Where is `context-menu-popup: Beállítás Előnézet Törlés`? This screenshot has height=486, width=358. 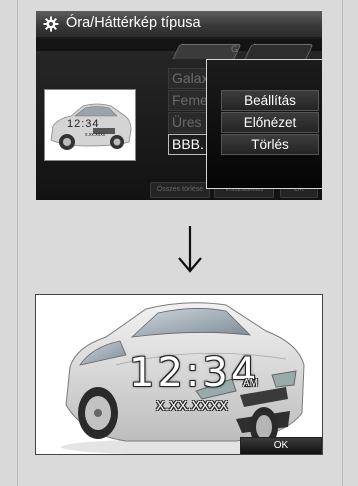
context-menu-popup: Beállítás Előnézet Törlés is located at coordinates (264, 124).